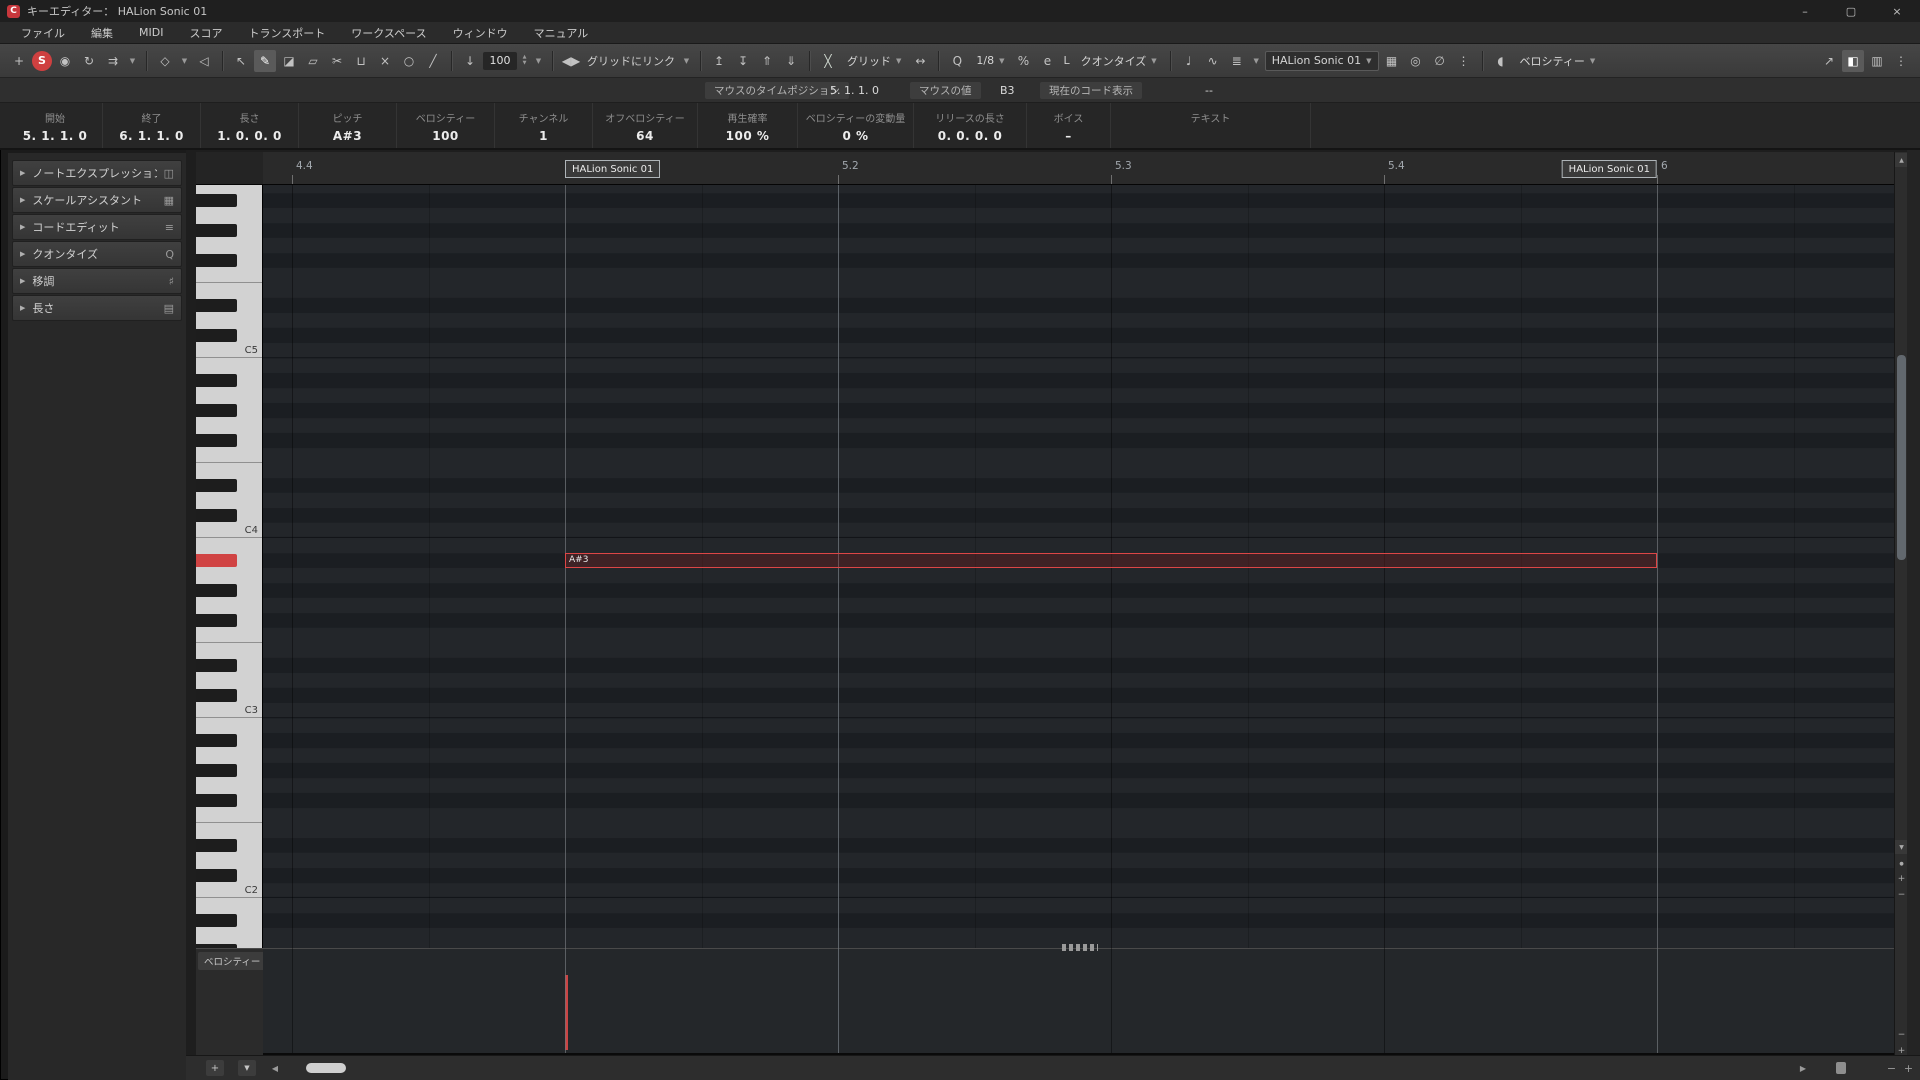 Image resolution: width=1920 pixels, height=1080 pixels. What do you see at coordinates (480, 32) in the screenshot?
I see `menu-window: ウィンドウ` at bounding box center [480, 32].